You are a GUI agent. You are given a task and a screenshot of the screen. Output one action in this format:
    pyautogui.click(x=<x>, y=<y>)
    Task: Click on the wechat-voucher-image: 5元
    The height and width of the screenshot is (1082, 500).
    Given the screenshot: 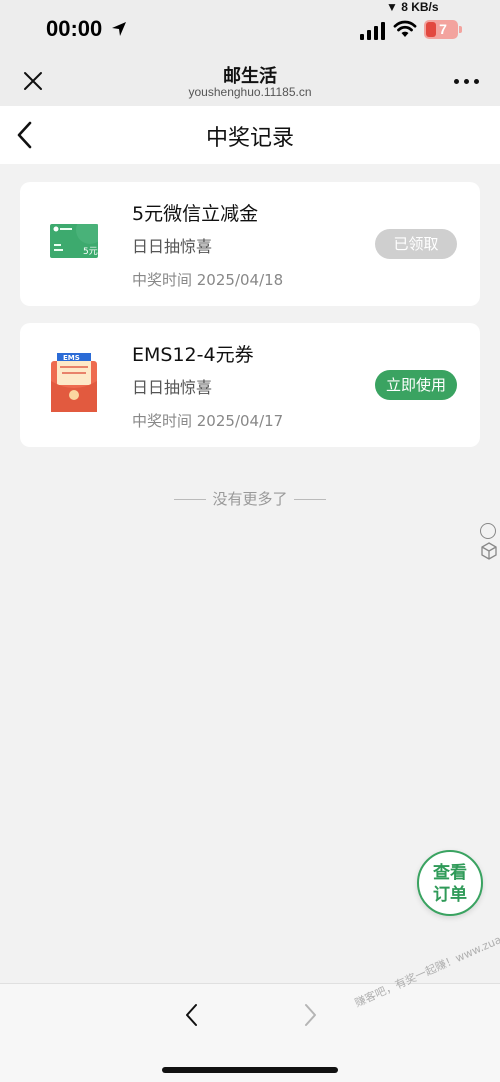 What is the action you would take?
    pyautogui.click(x=74, y=241)
    